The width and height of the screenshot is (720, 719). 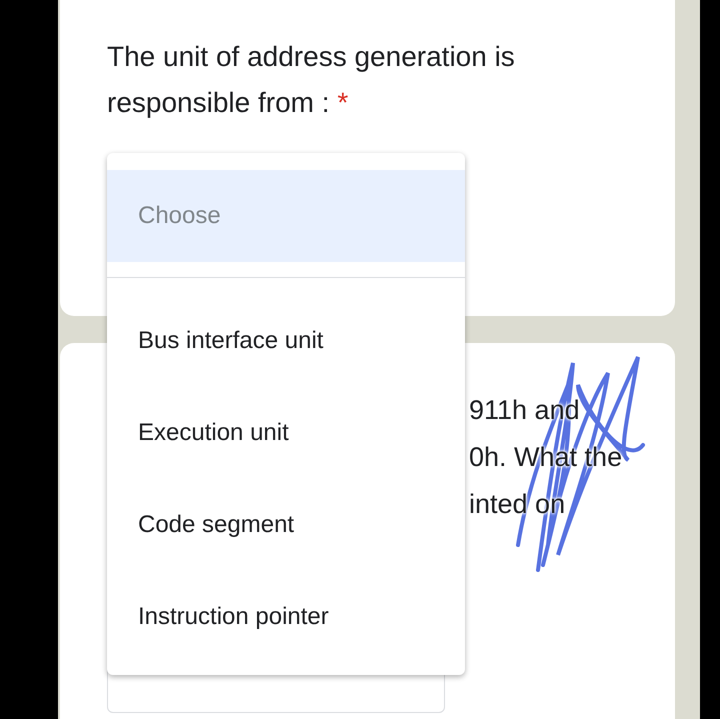 What do you see at coordinates (286, 341) in the screenshot?
I see `dropdown-option: Bus interface unit` at bounding box center [286, 341].